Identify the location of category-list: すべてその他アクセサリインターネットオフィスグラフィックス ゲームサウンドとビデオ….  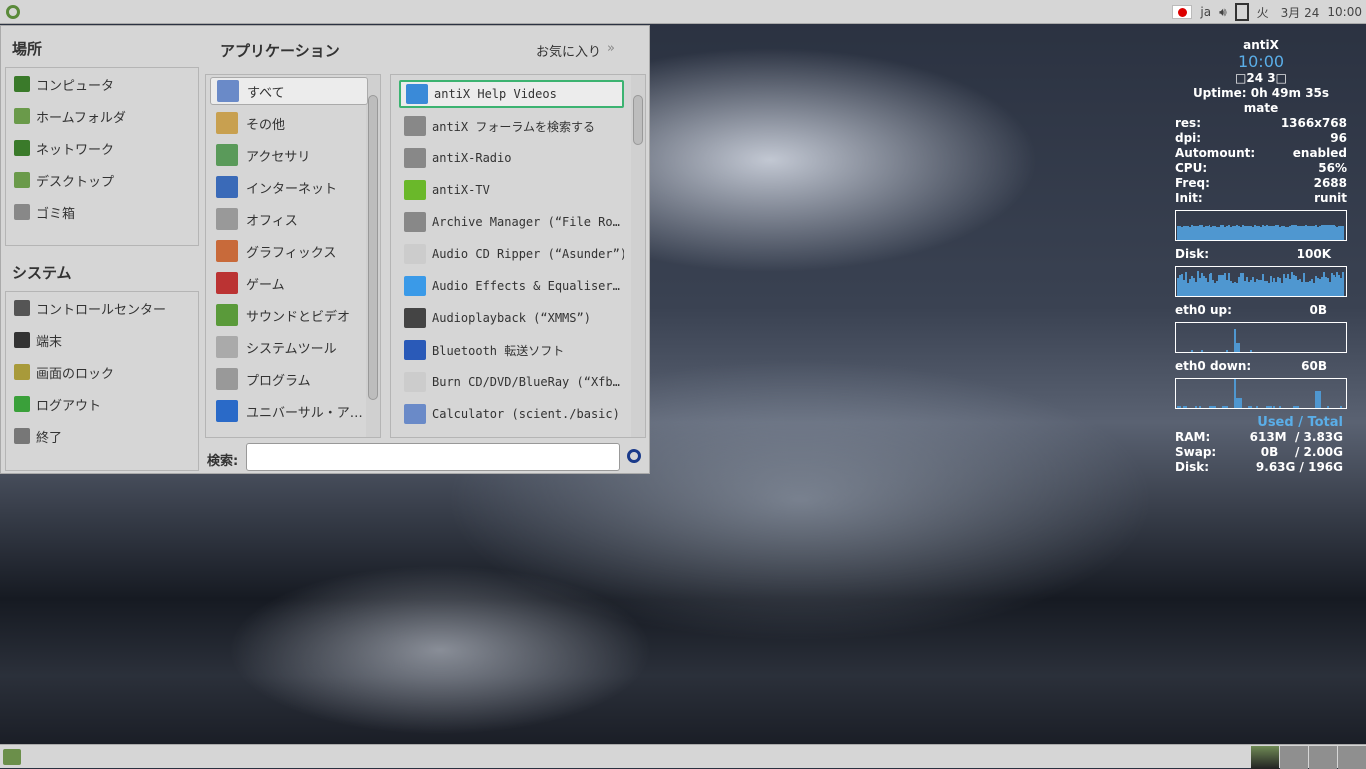
(293, 256).